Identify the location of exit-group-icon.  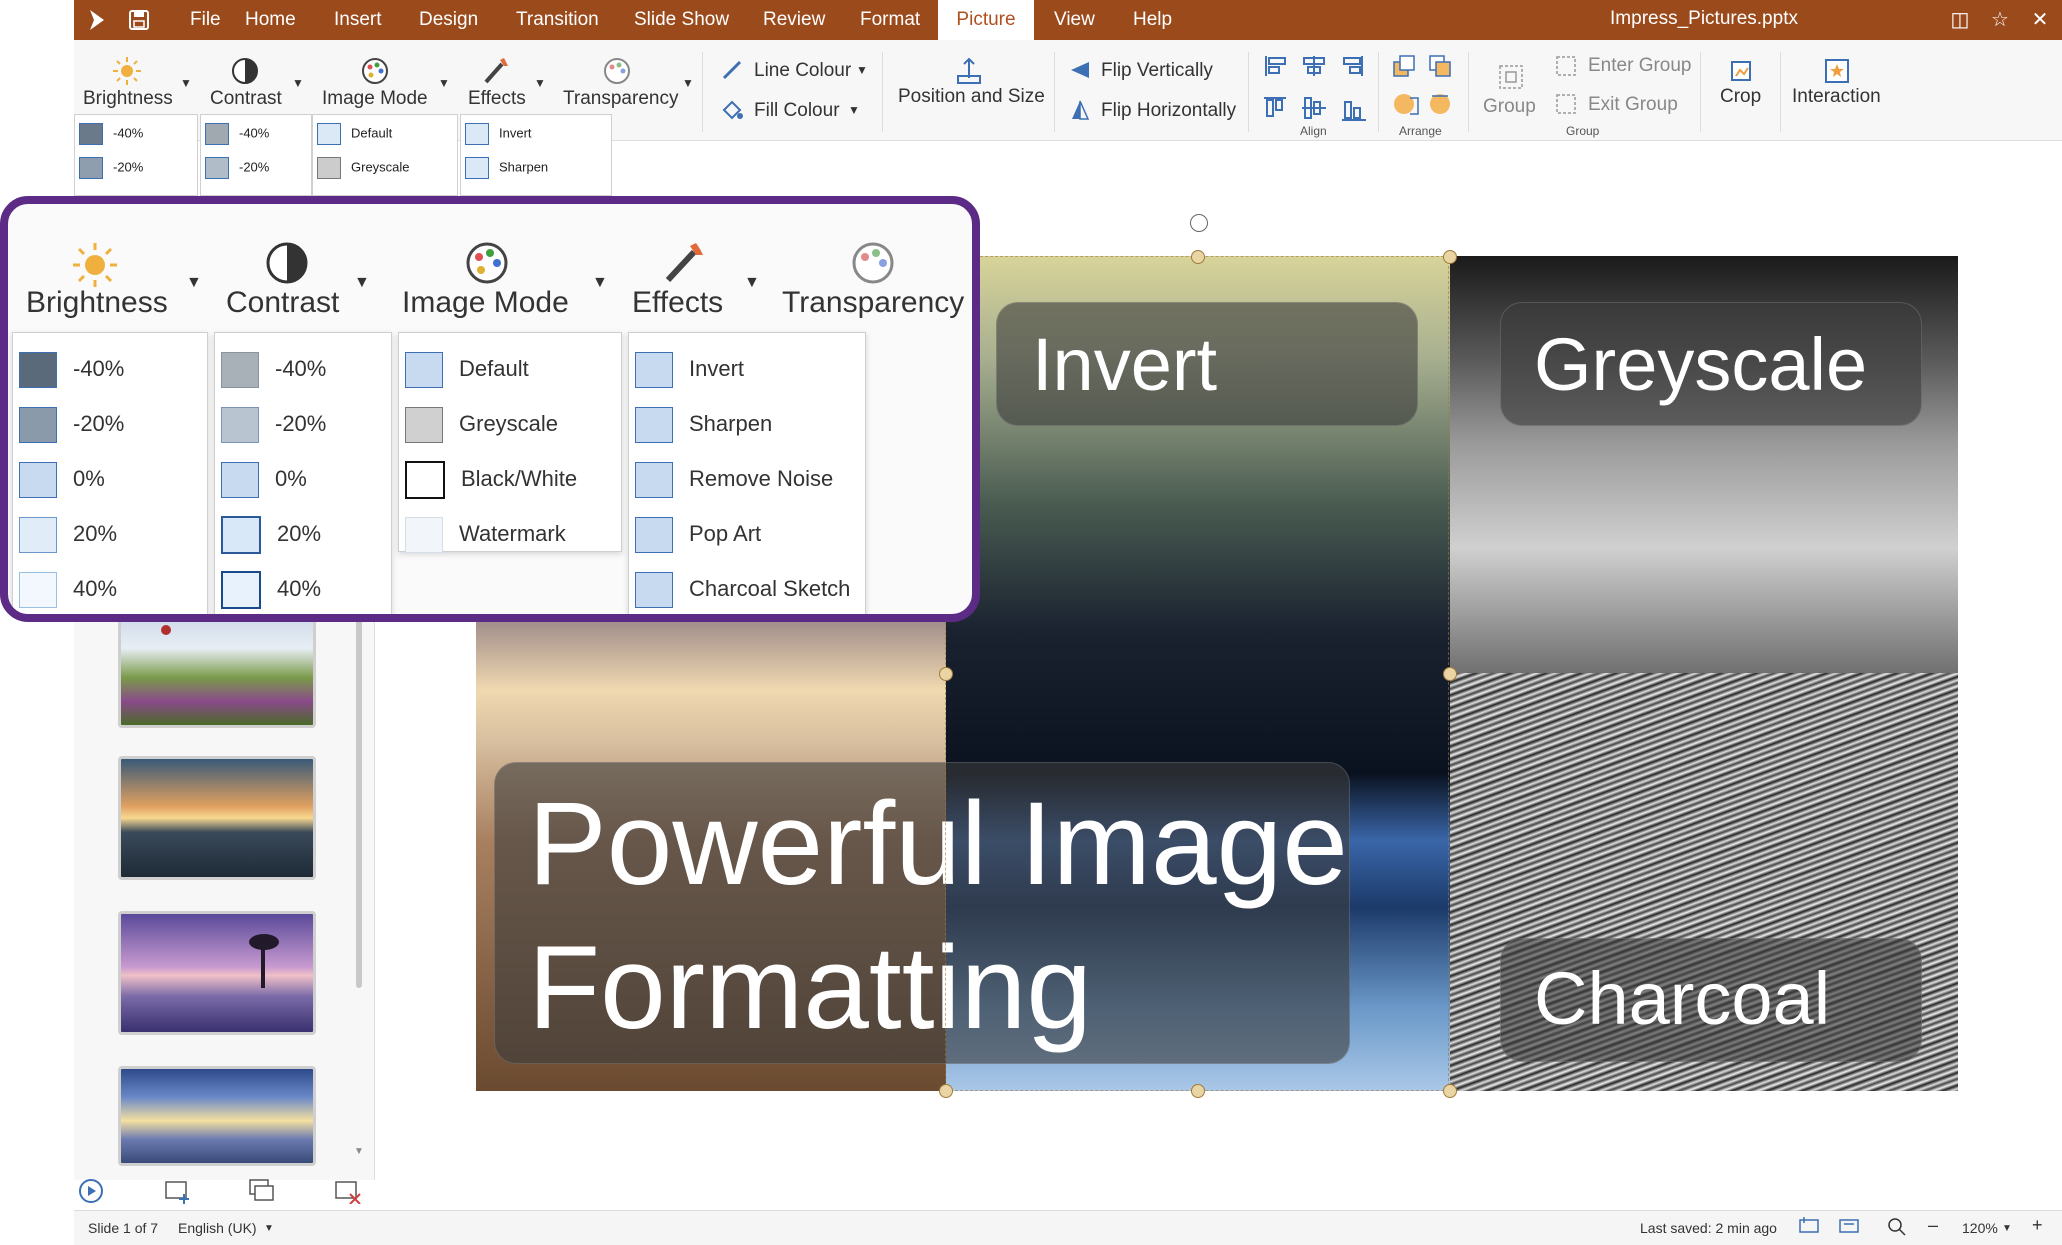
(1566, 104).